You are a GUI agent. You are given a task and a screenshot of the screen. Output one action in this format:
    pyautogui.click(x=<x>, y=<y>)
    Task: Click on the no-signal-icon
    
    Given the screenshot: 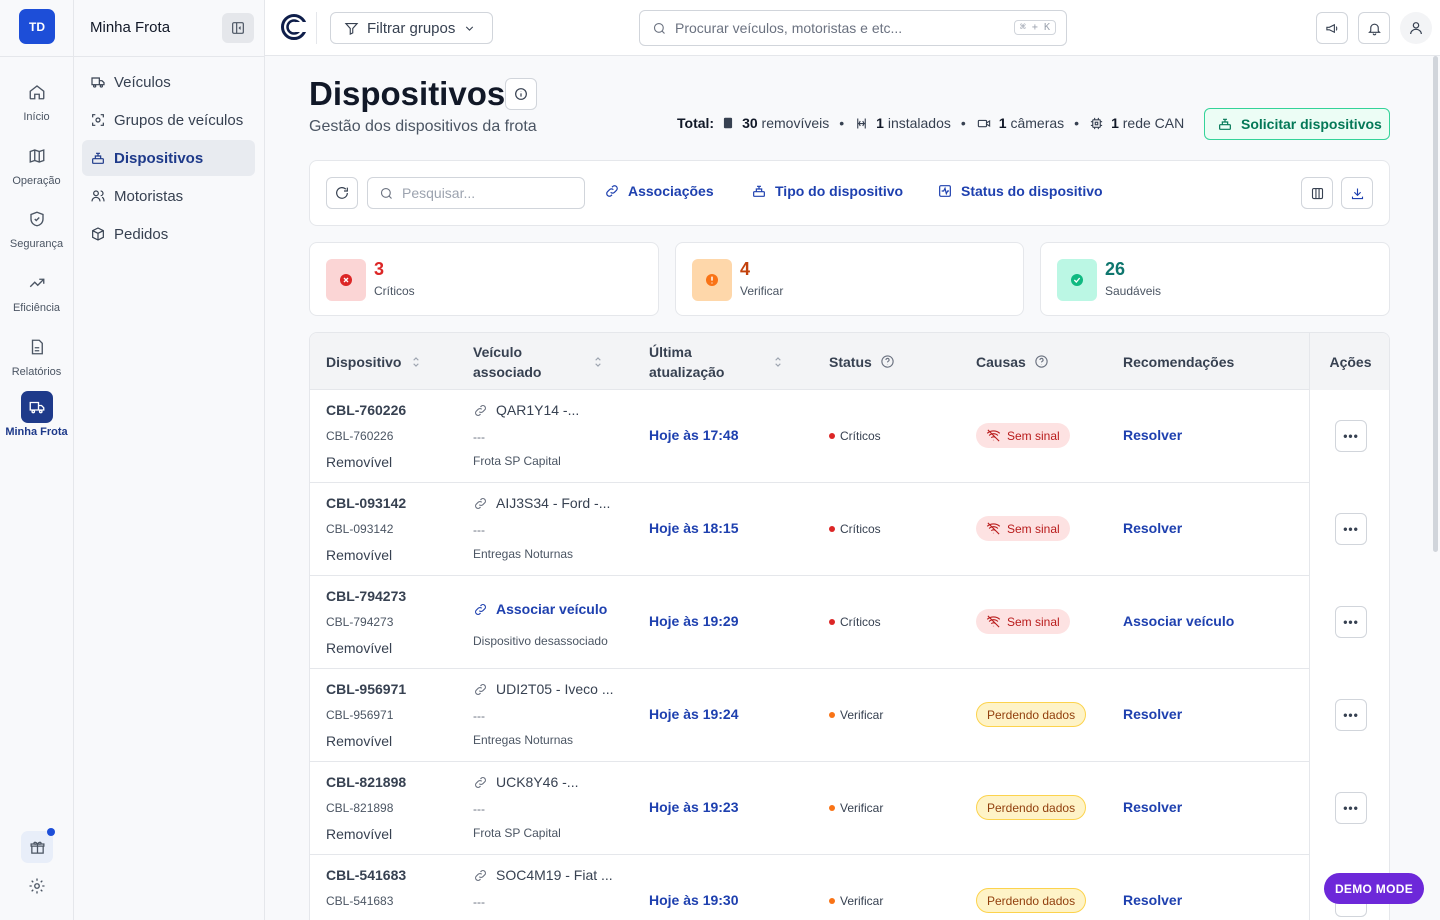 What is the action you would take?
    pyautogui.click(x=993, y=621)
    